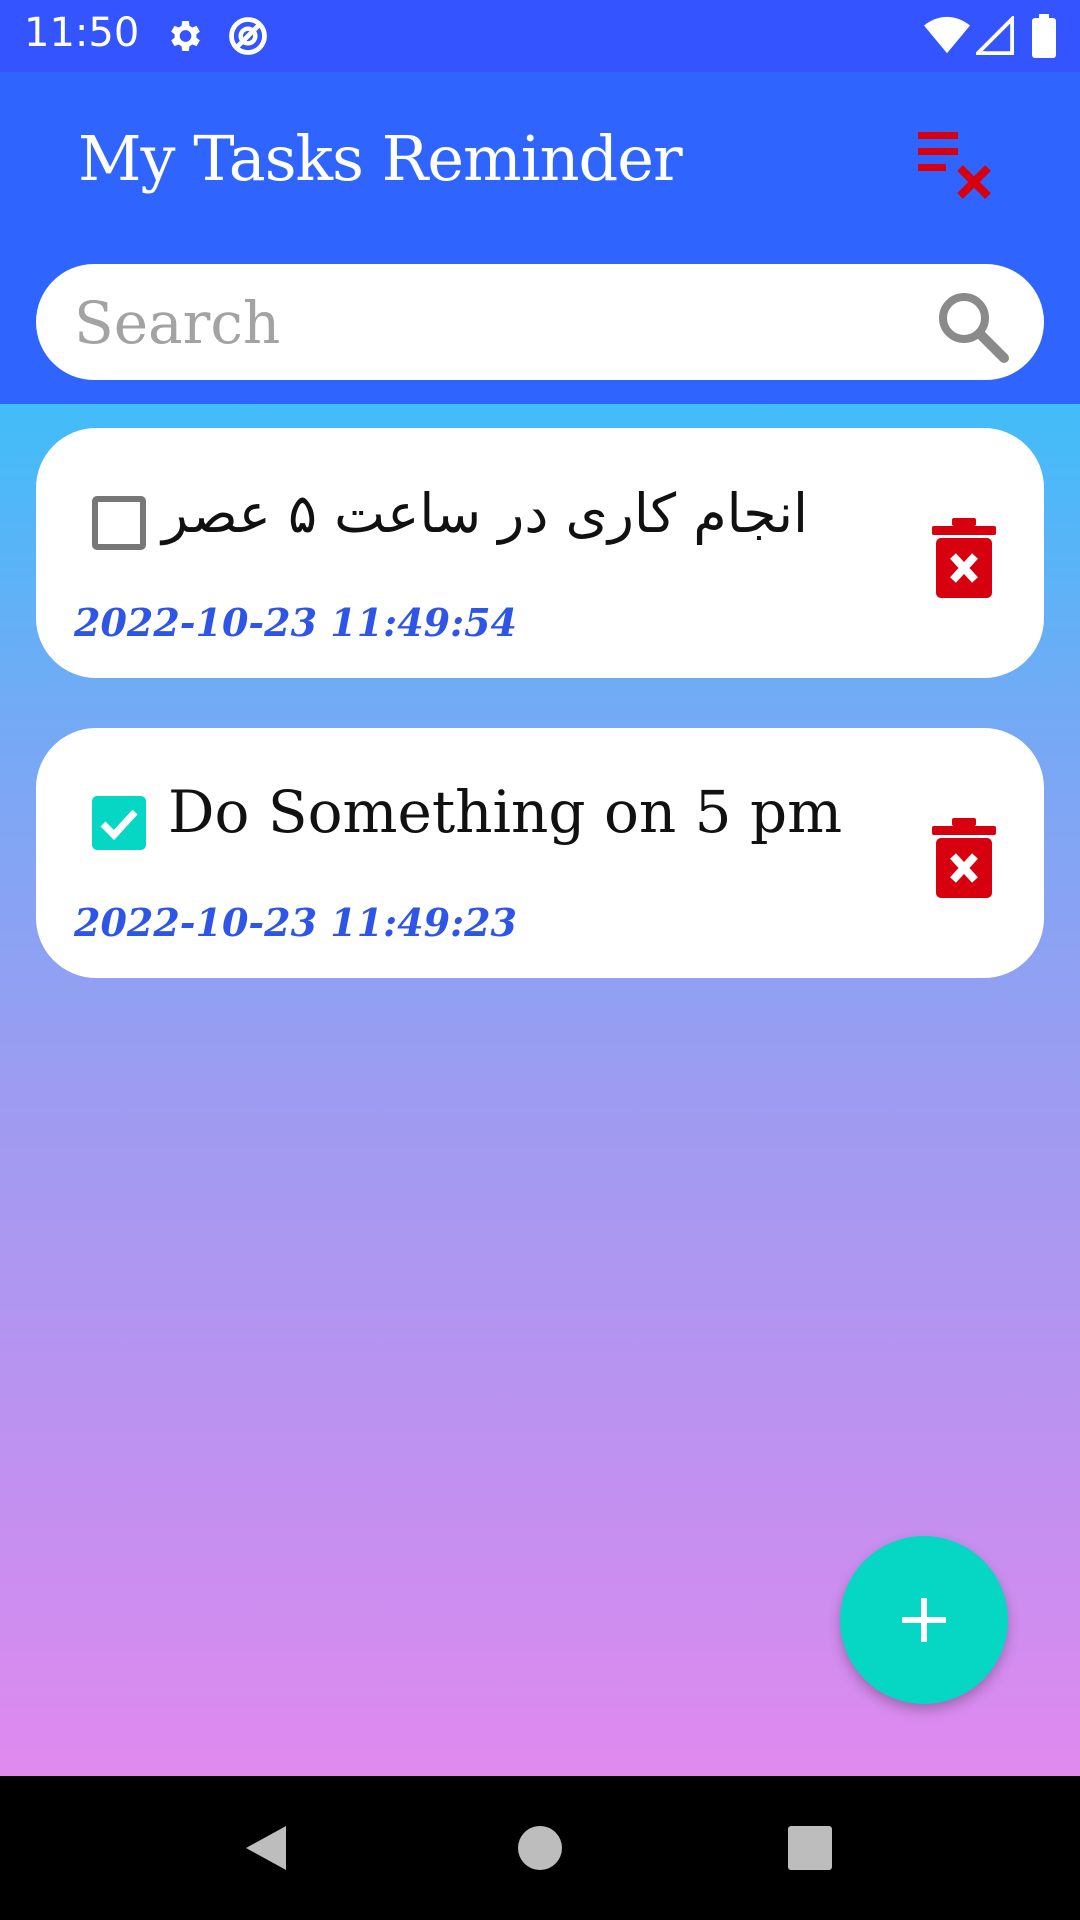 The width and height of the screenshot is (1080, 1920). What do you see at coordinates (1044, 36) in the screenshot?
I see `battery-icon` at bounding box center [1044, 36].